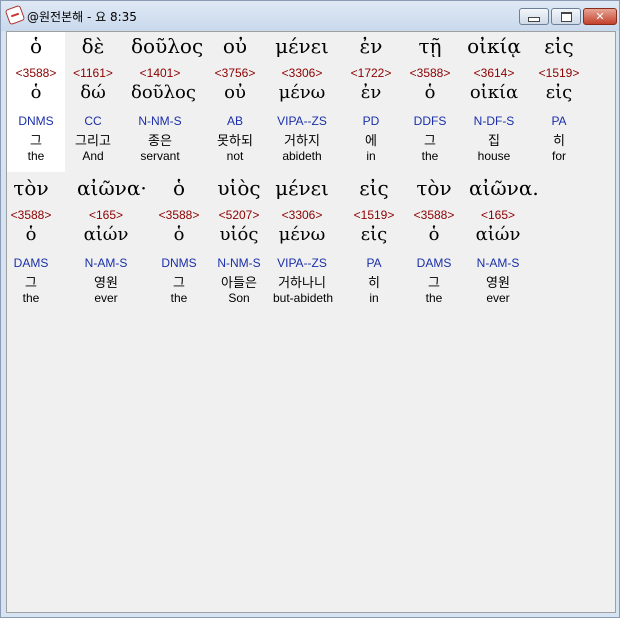  Describe the element at coordinates (494, 156) in the screenshot. I see `english-gloss: house` at that location.